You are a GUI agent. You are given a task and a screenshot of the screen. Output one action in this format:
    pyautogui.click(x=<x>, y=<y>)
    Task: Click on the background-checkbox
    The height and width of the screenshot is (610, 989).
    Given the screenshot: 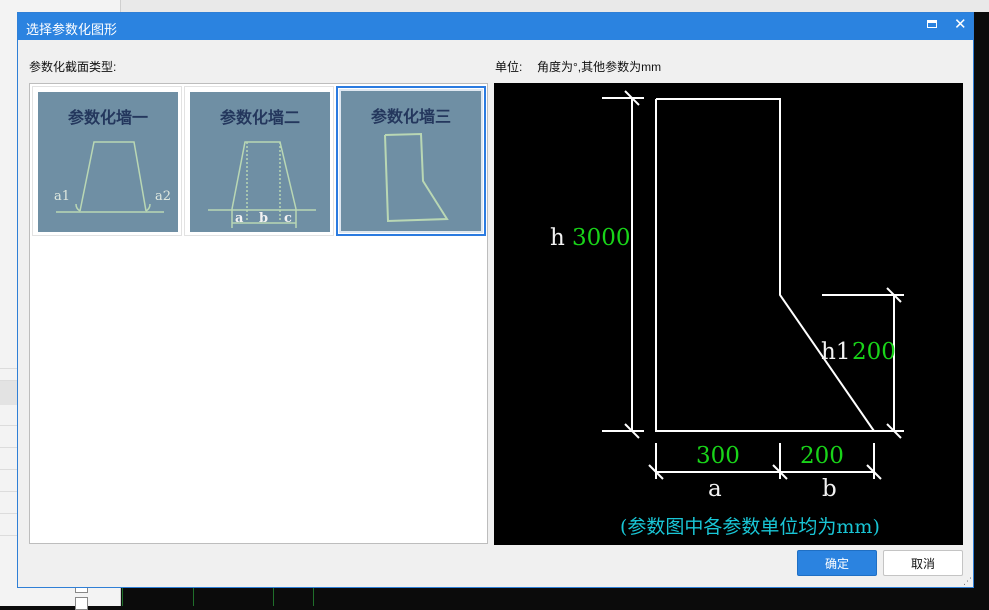 What is the action you would take?
    pyautogui.click(x=81, y=603)
    